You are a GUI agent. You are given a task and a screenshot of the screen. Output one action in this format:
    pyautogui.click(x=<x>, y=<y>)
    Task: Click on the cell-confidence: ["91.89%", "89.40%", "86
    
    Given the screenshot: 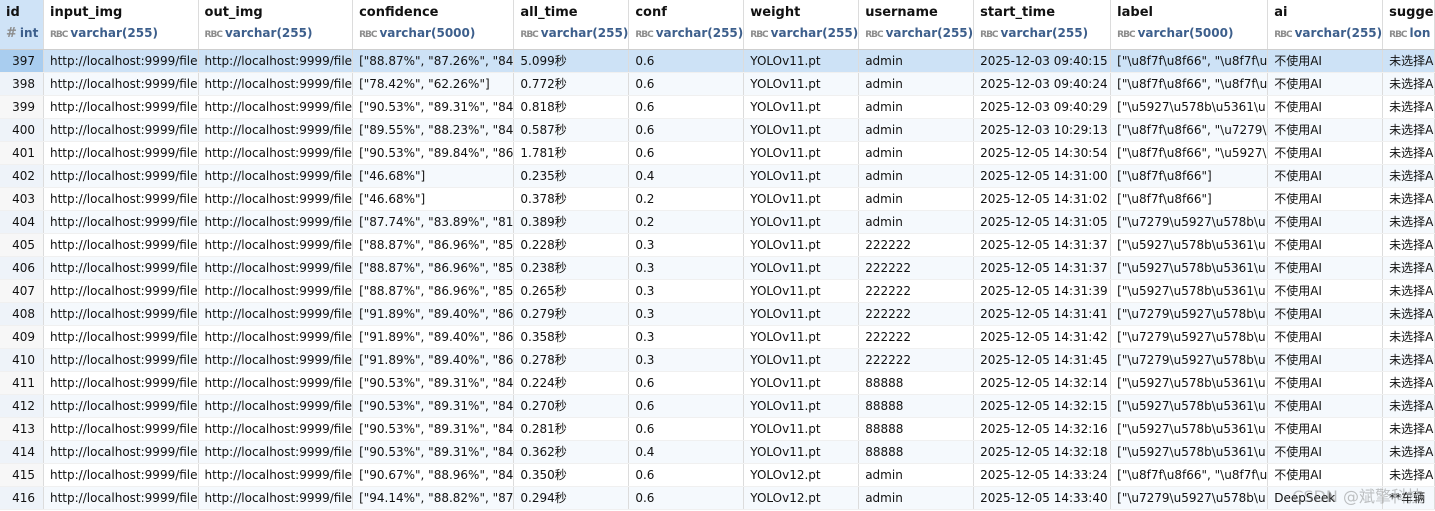 What is the action you would take?
    pyautogui.click(x=433, y=314)
    